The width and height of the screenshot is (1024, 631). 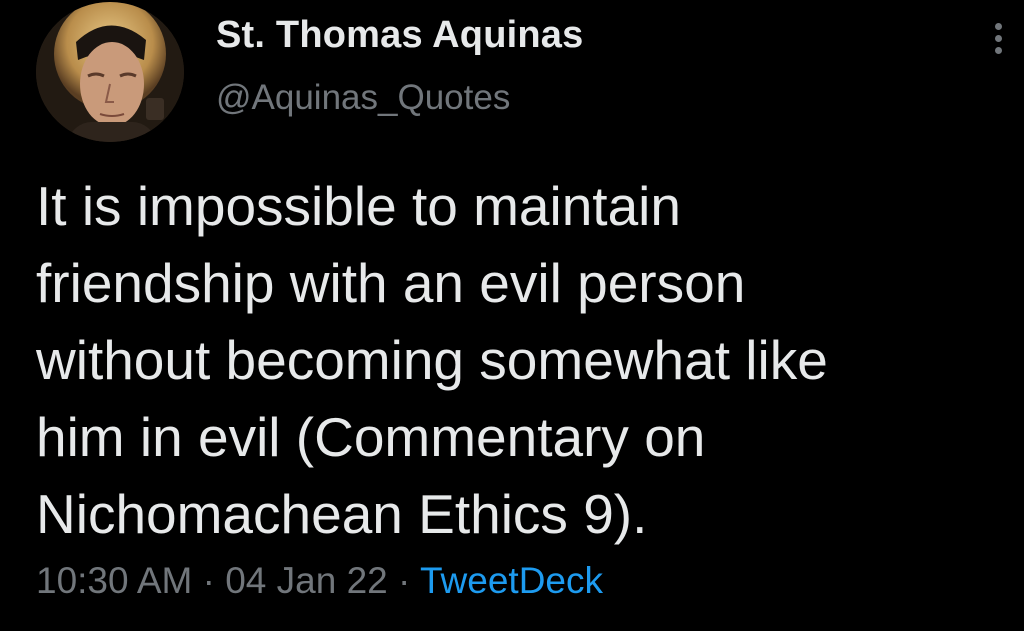 I want to click on author-name: St. Thomas Aquinas, so click(x=399, y=35).